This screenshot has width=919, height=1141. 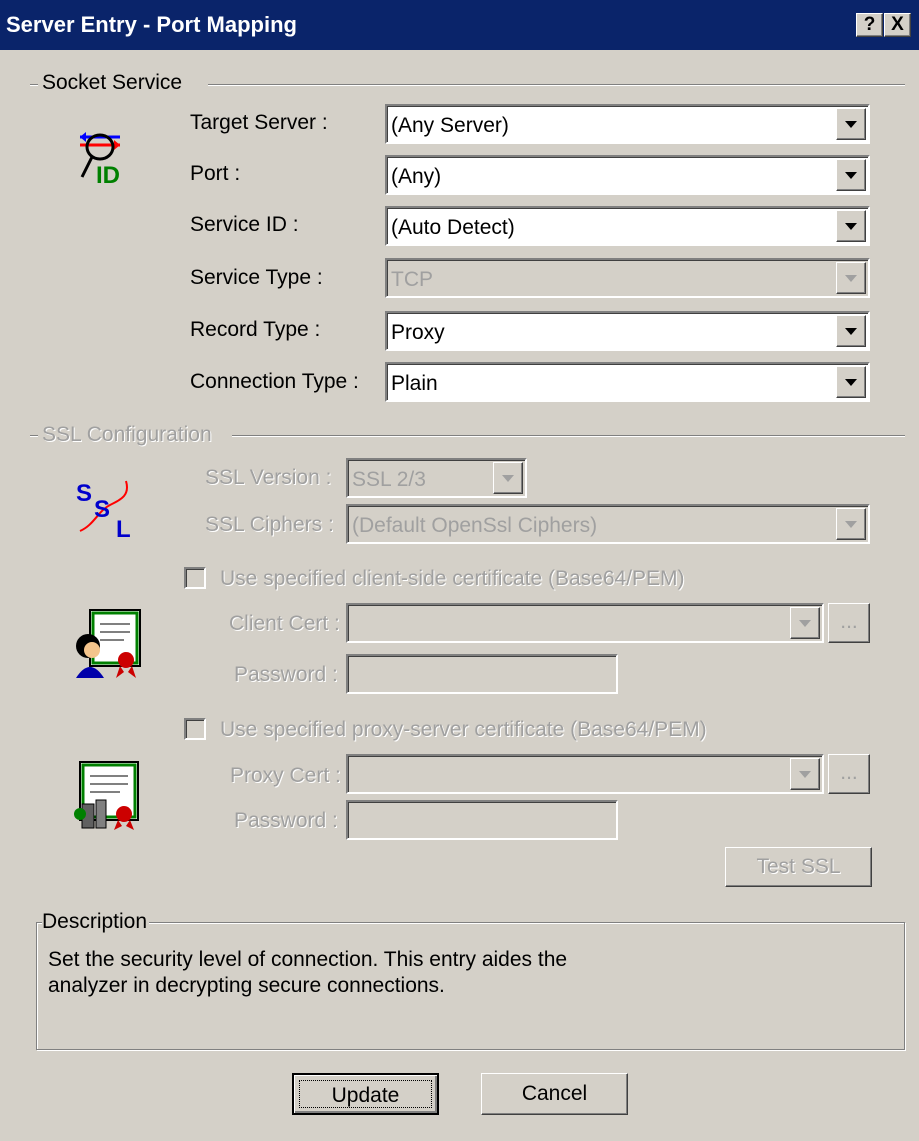 I want to click on ssl-icon: S S L, so click(x=110, y=510).